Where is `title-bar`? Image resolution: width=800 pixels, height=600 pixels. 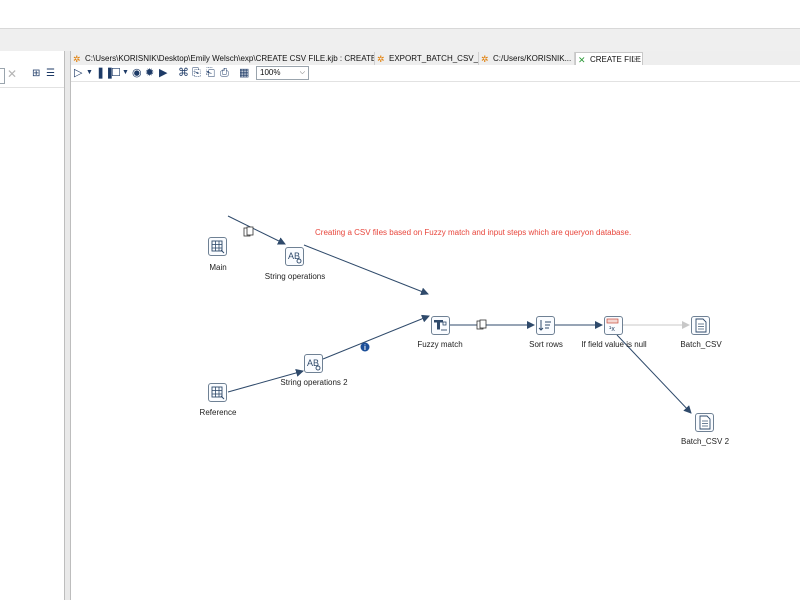
title-bar is located at coordinates (400, 14).